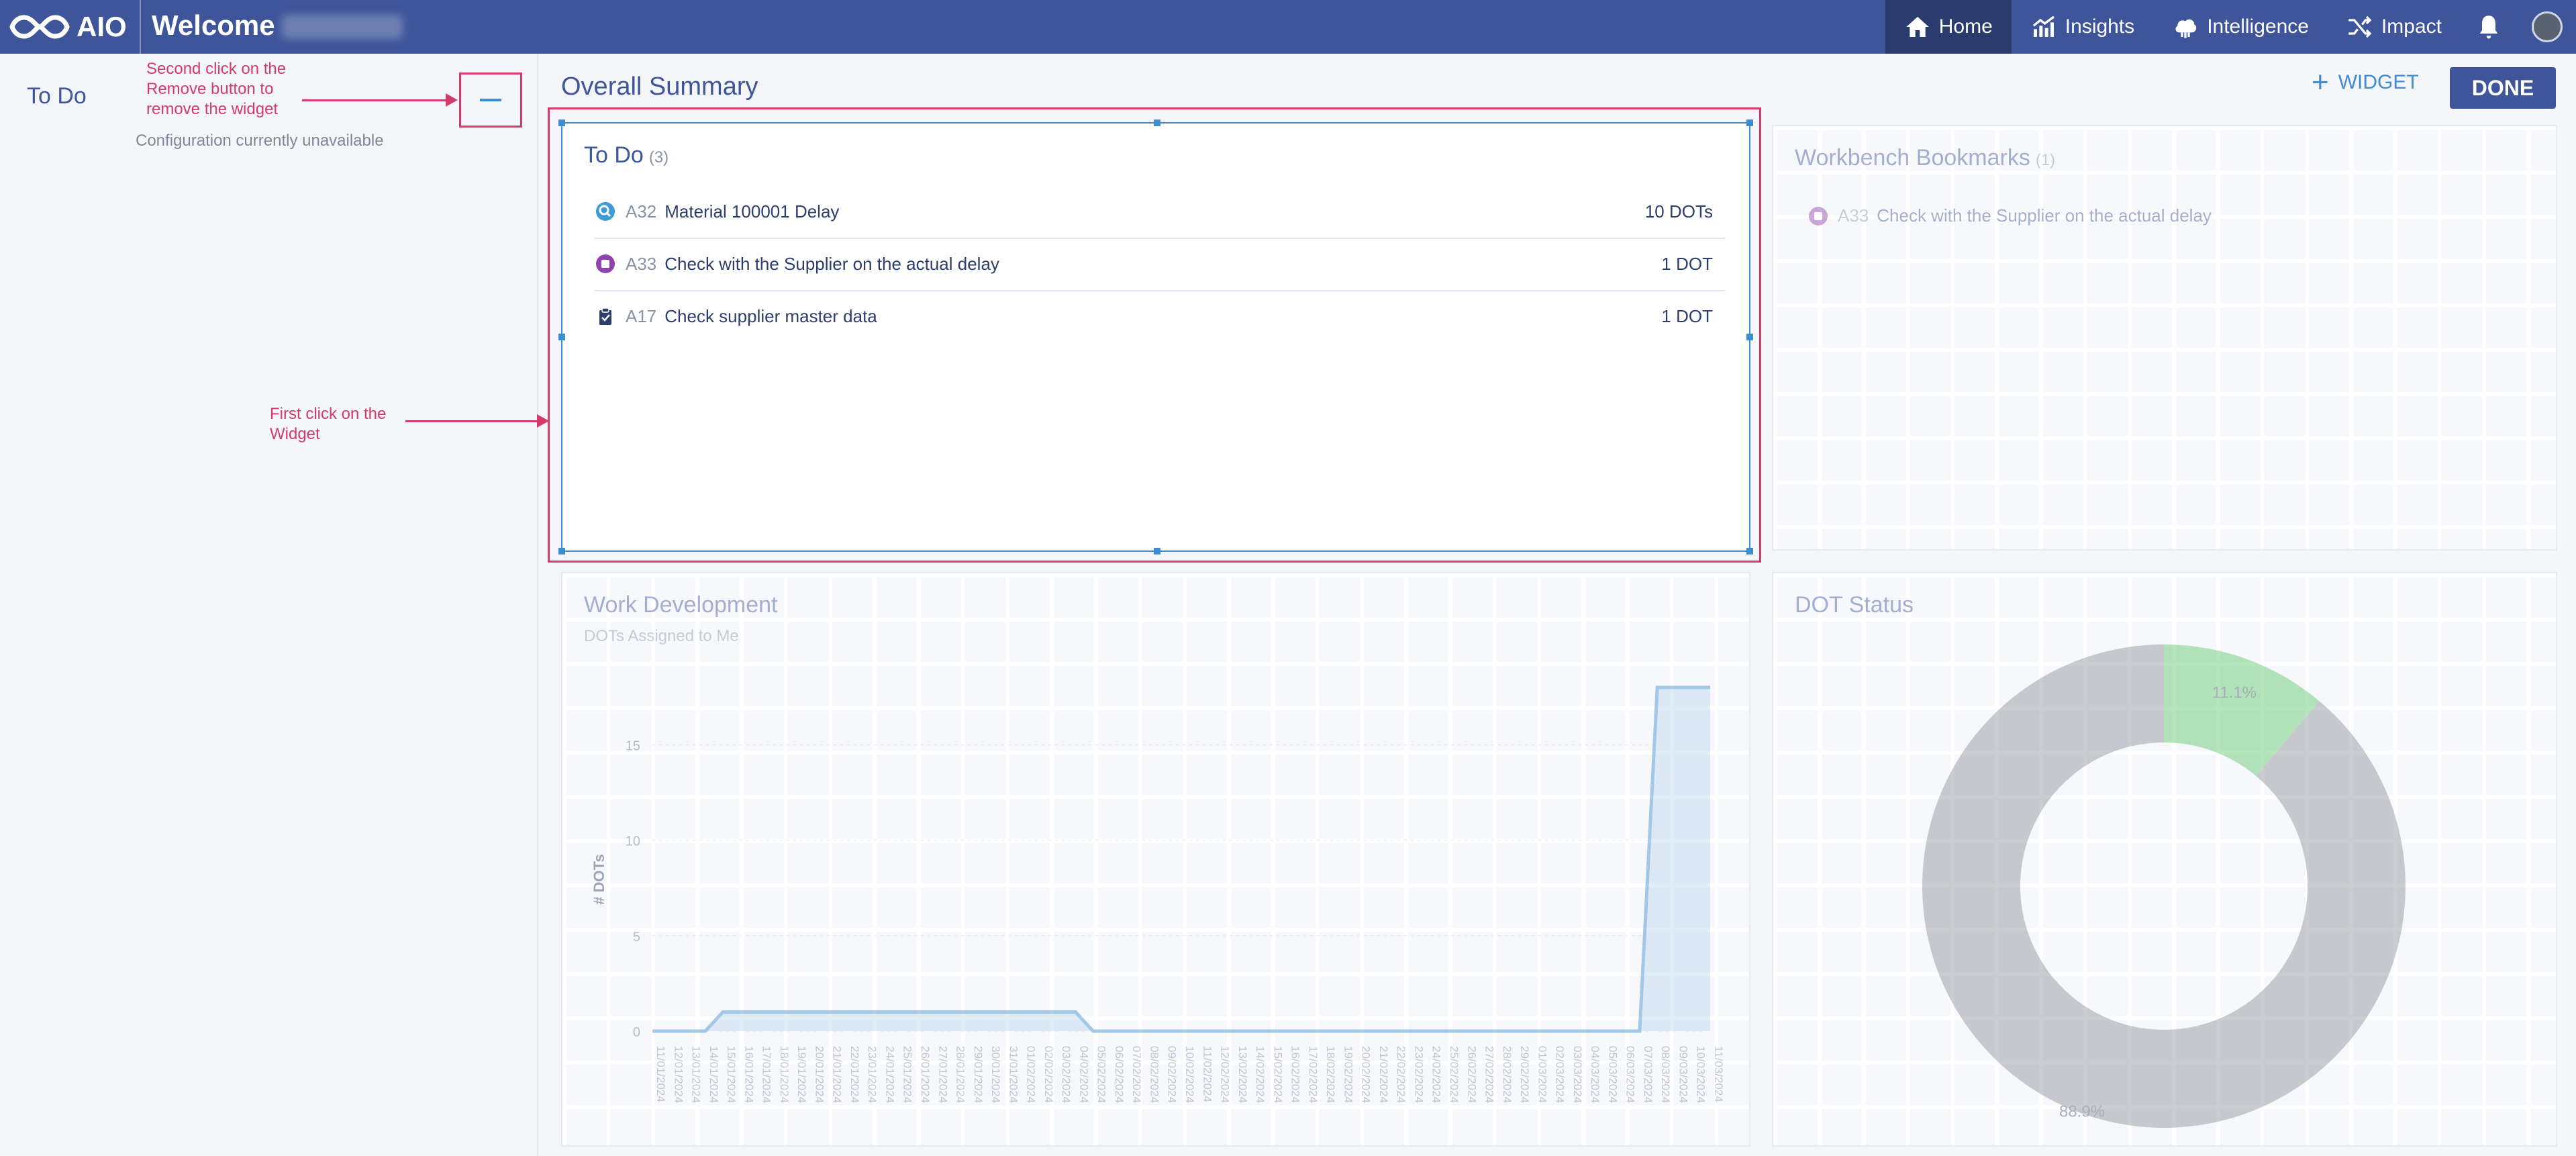 The width and height of the screenshot is (2576, 1156). Describe the element at coordinates (140, 27) in the screenshot. I see `header-divider` at that location.